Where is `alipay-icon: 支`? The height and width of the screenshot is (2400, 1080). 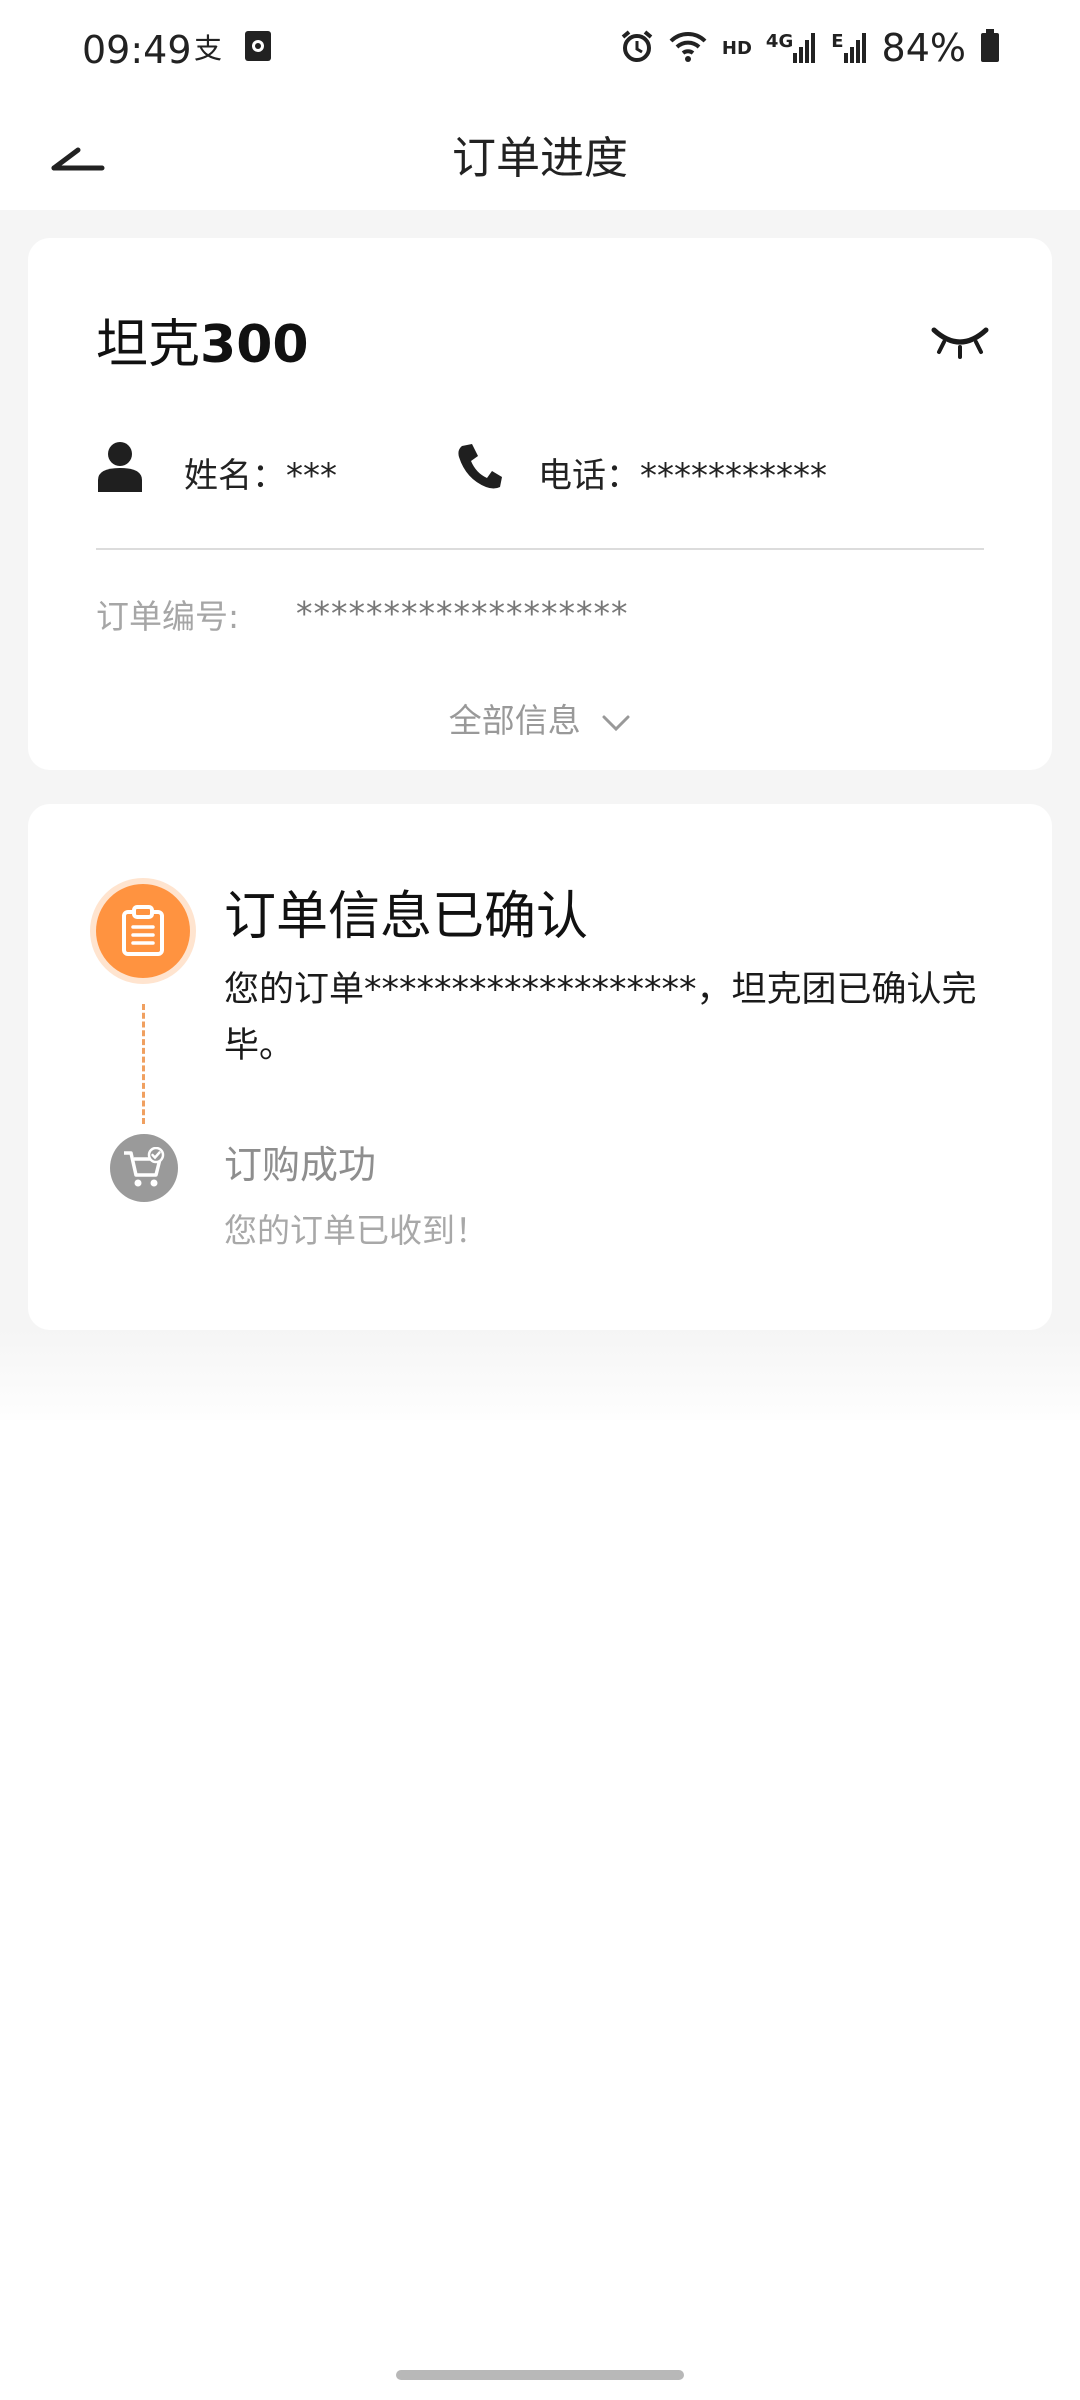 alipay-icon: 支 is located at coordinates (209, 51).